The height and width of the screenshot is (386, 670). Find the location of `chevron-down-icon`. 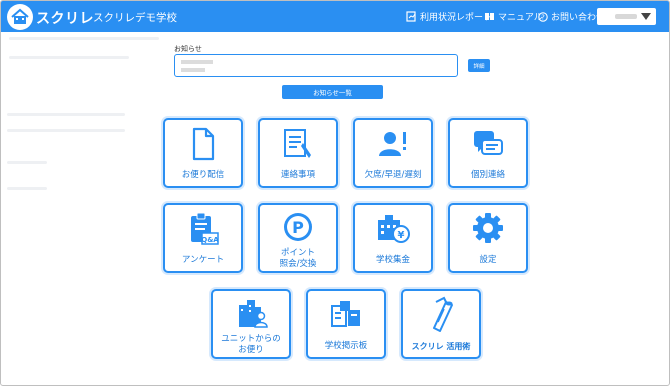

chevron-down-icon is located at coordinates (646, 16).